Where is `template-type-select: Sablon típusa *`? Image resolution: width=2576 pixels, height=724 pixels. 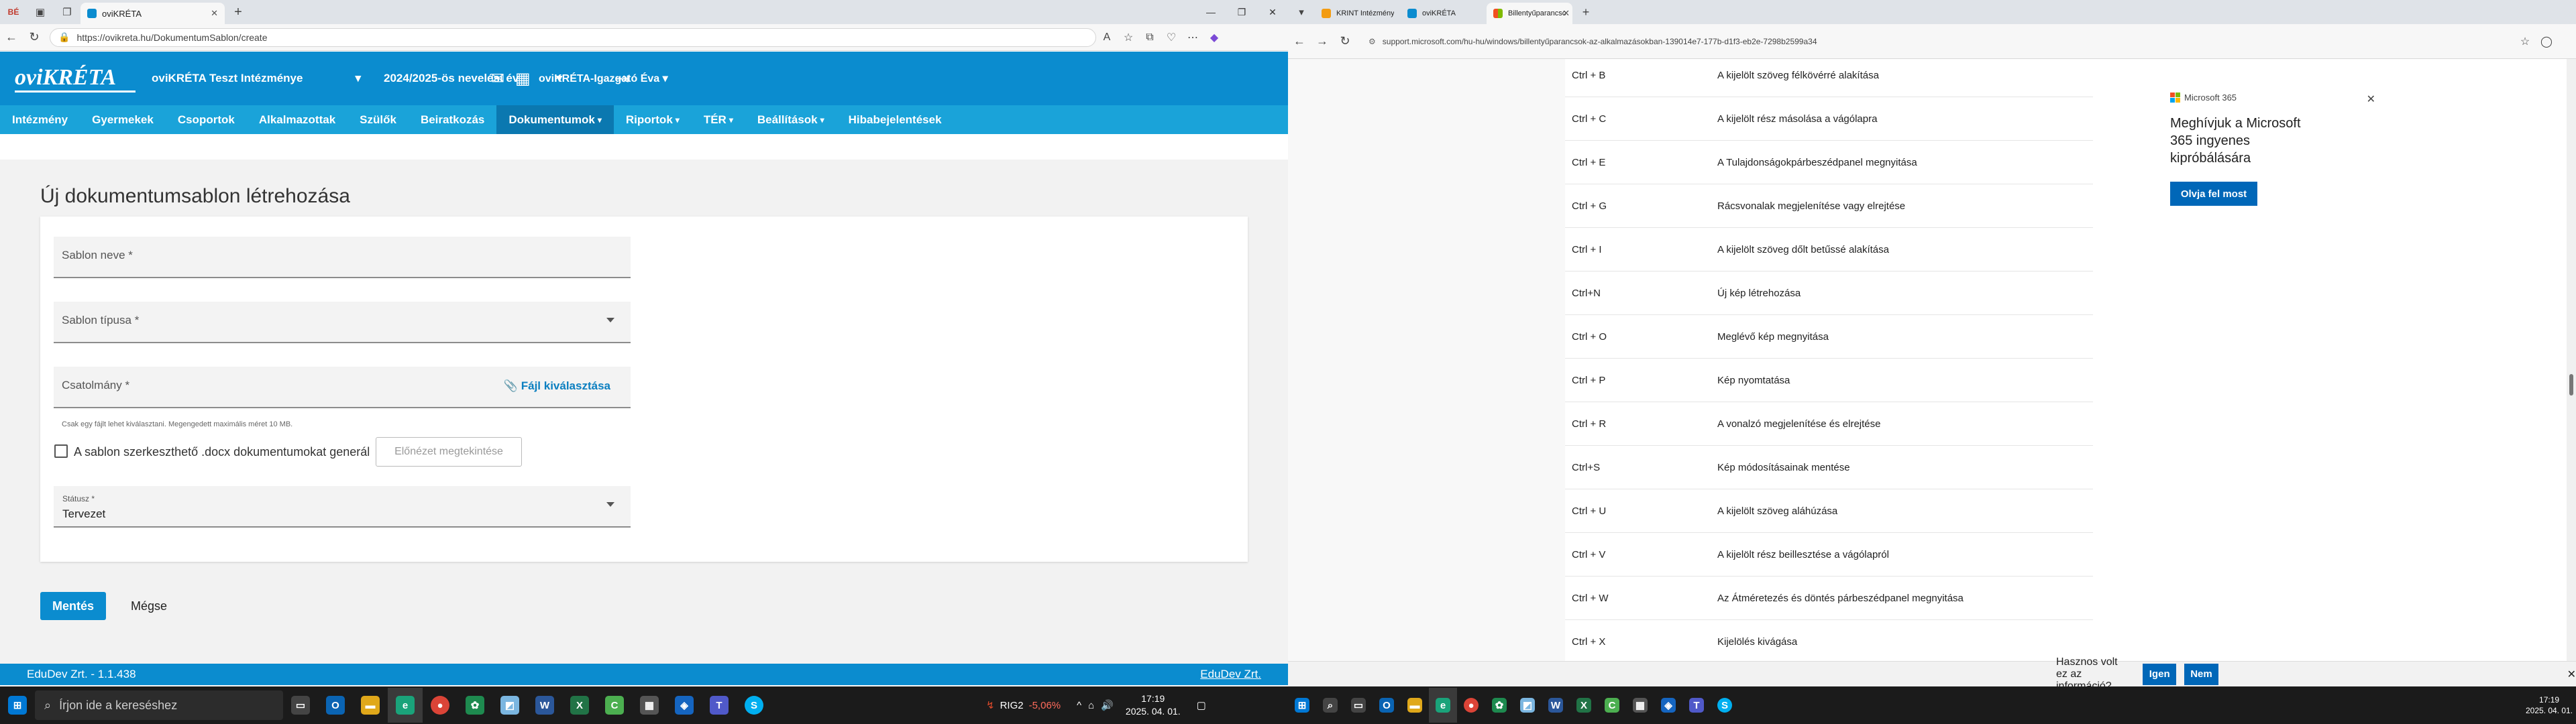 template-type-select: Sablon típusa * is located at coordinates (342, 322).